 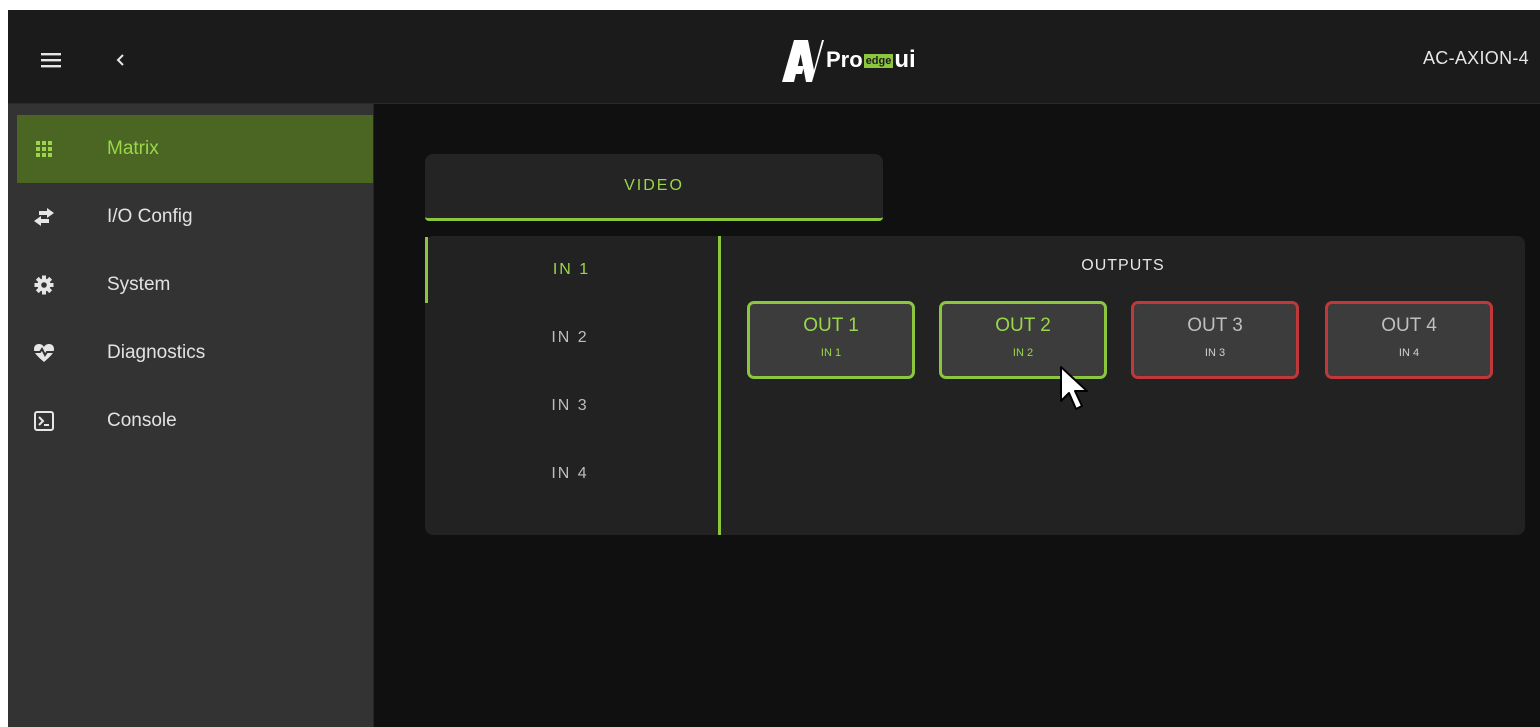 I want to click on output-button-out-2: OUT 2 IN 2, so click(x=1023, y=340).